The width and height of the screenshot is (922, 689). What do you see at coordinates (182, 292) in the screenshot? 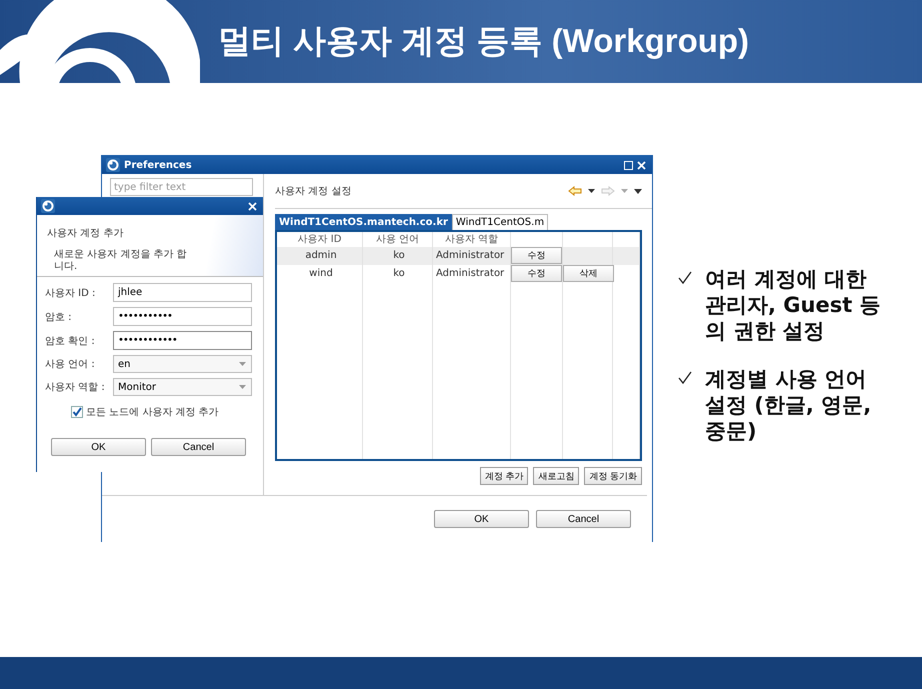
I see `input-field: jhlee` at bounding box center [182, 292].